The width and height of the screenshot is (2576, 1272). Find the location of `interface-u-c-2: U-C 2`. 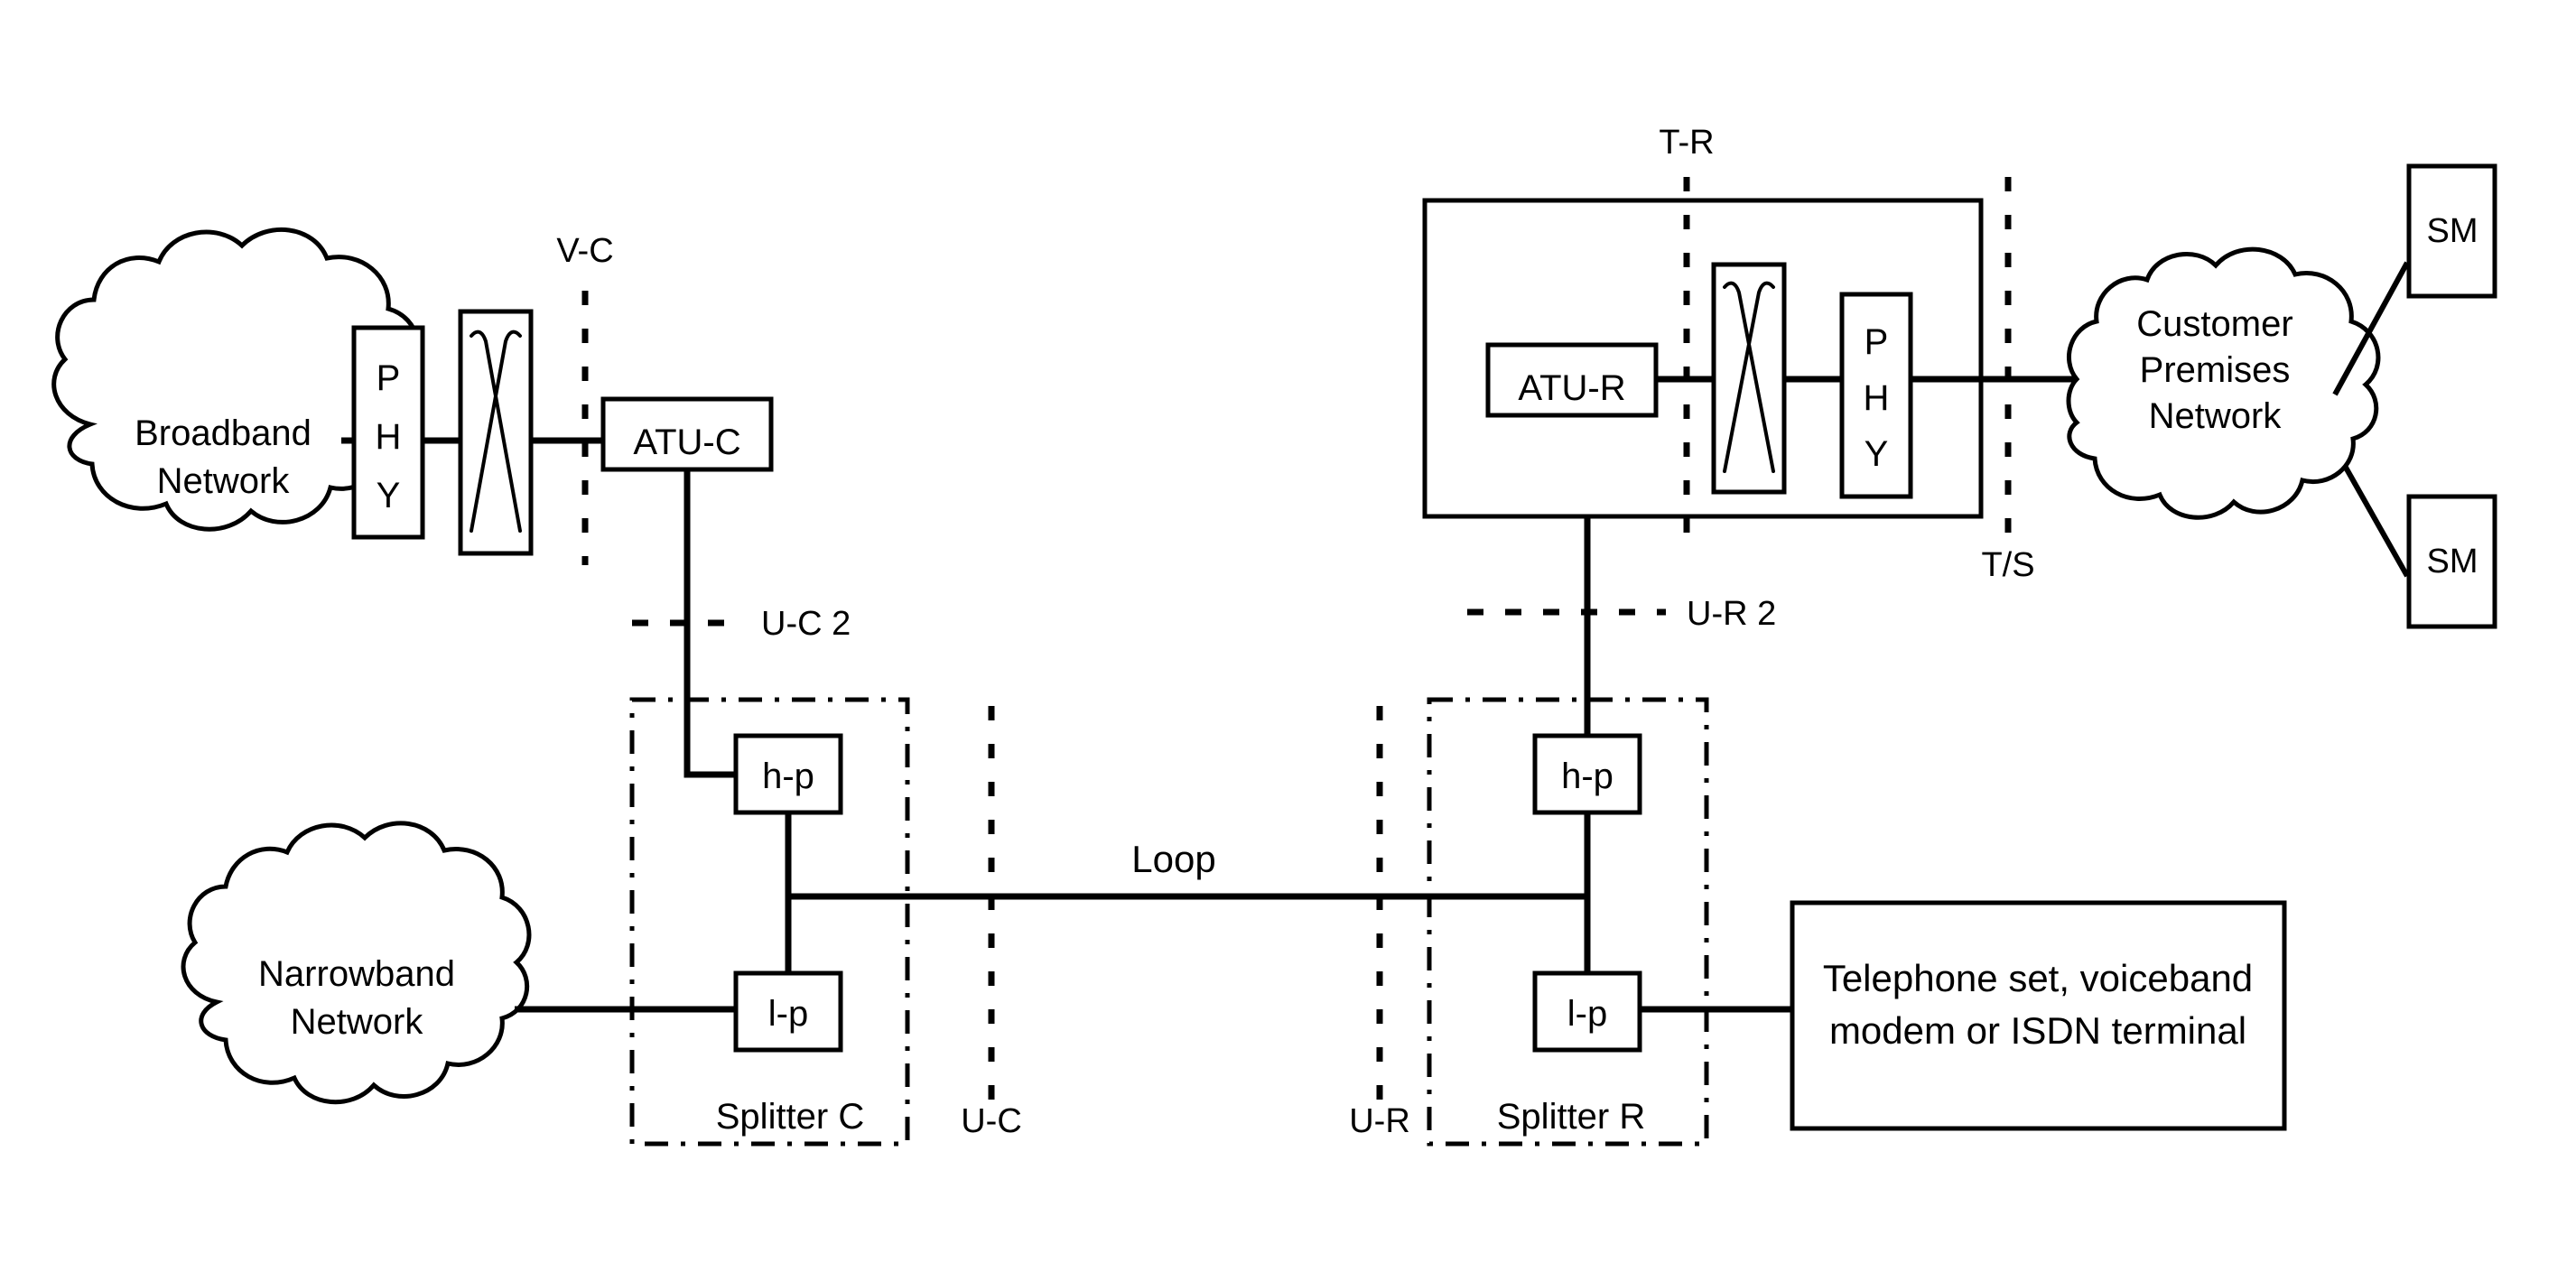

interface-u-c-2: U-C 2 is located at coordinates (741, 624).